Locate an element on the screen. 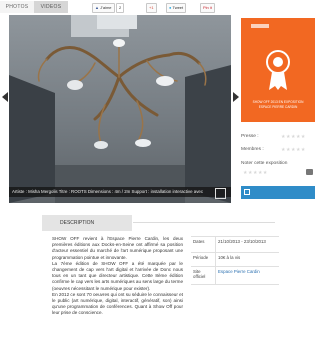  tweet-button: ● Tweet is located at coordinates (176, 8).